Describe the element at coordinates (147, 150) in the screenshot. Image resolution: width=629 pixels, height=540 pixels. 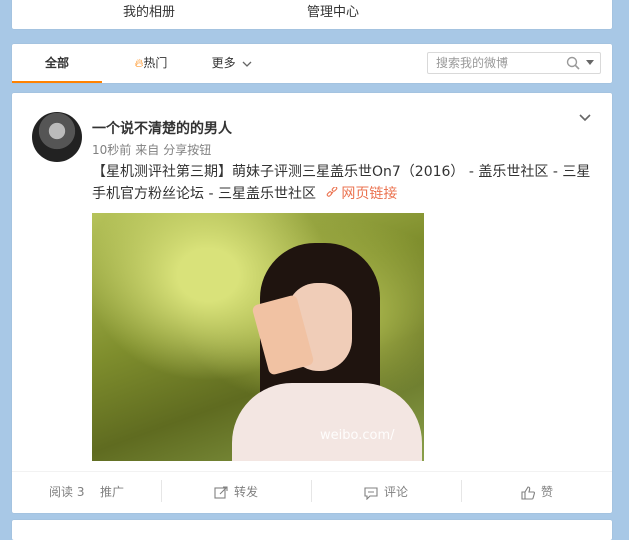
I see `post-source-prefix: 来自` at that location.